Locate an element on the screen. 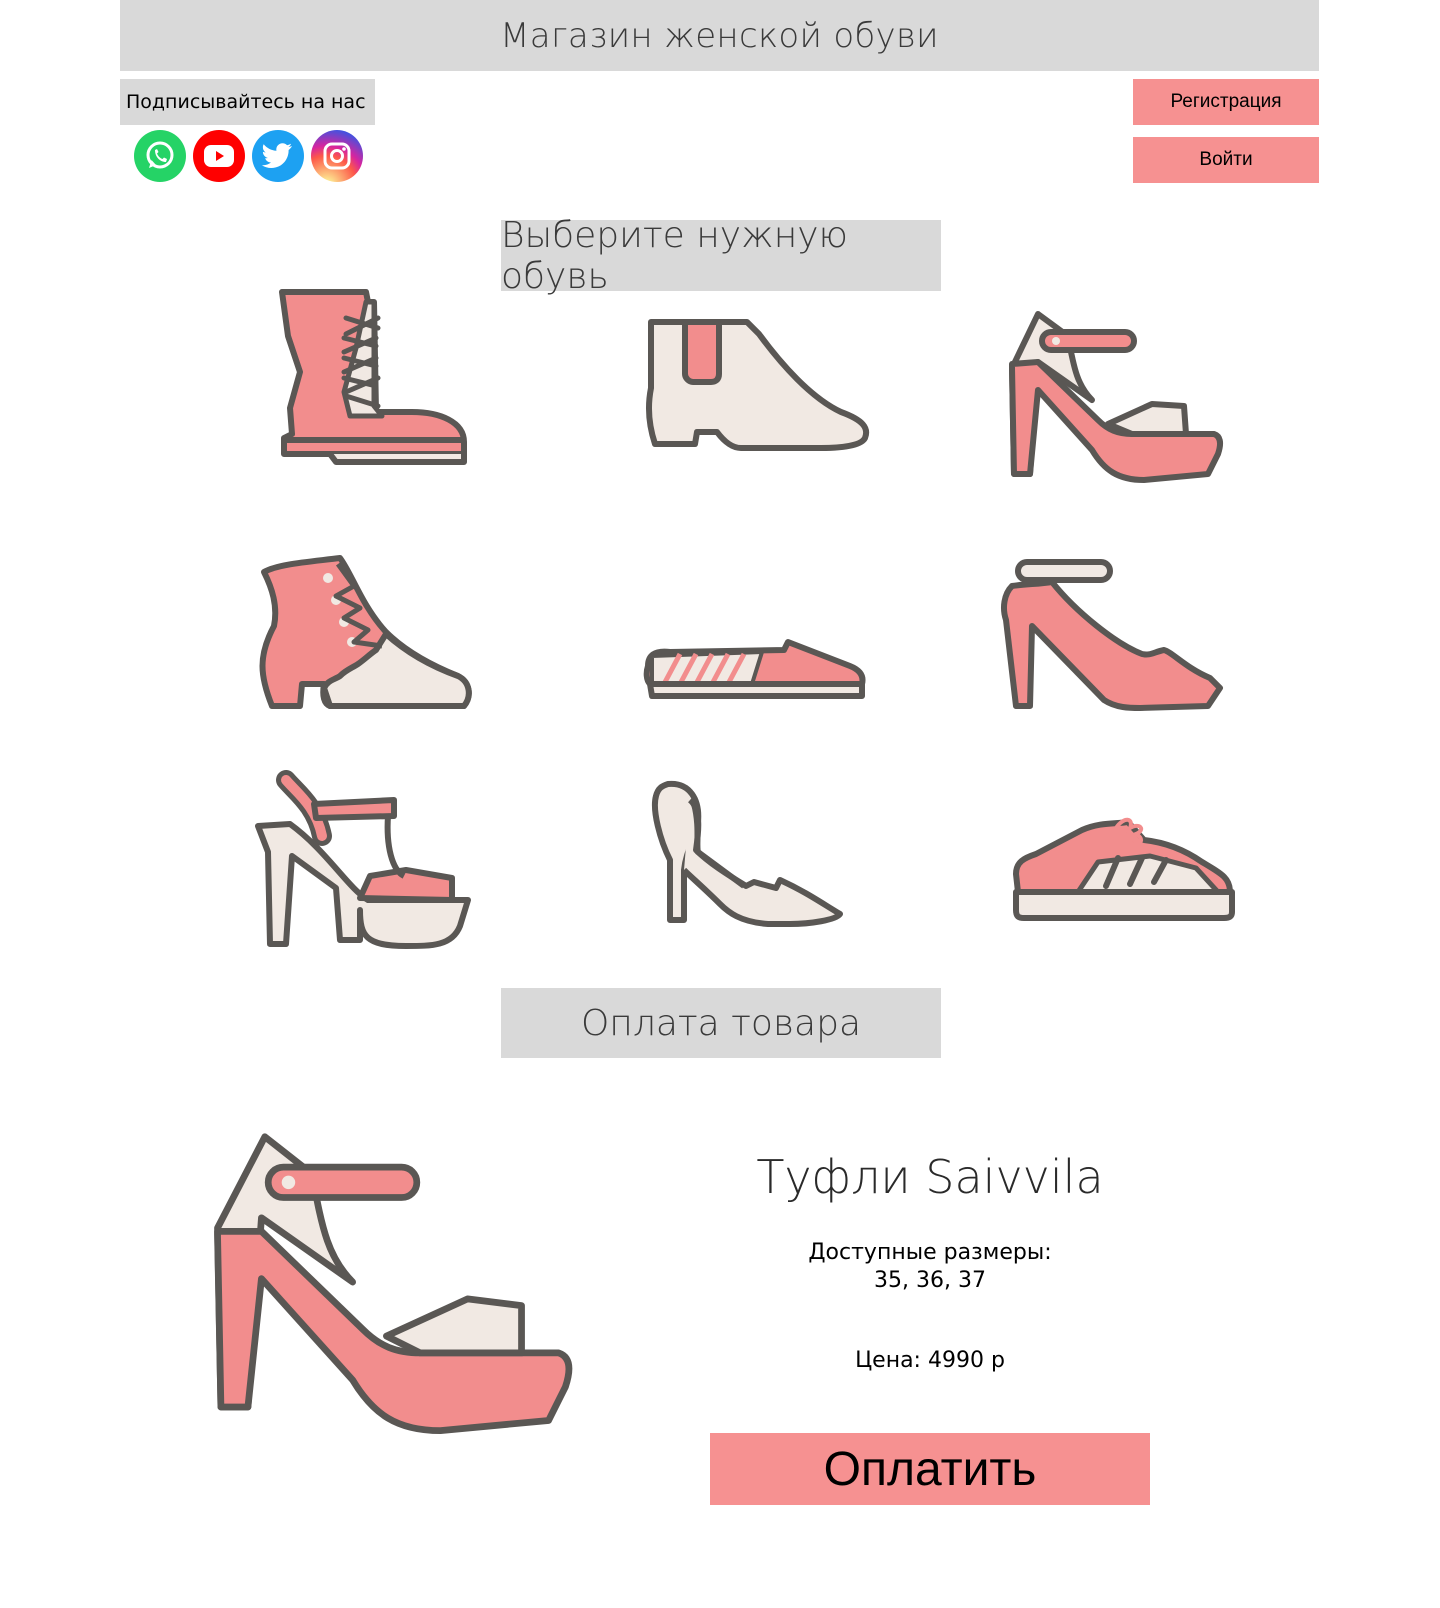 This screenshot has width=1440, height=1608. social-links is located at coordinates (248, 156).